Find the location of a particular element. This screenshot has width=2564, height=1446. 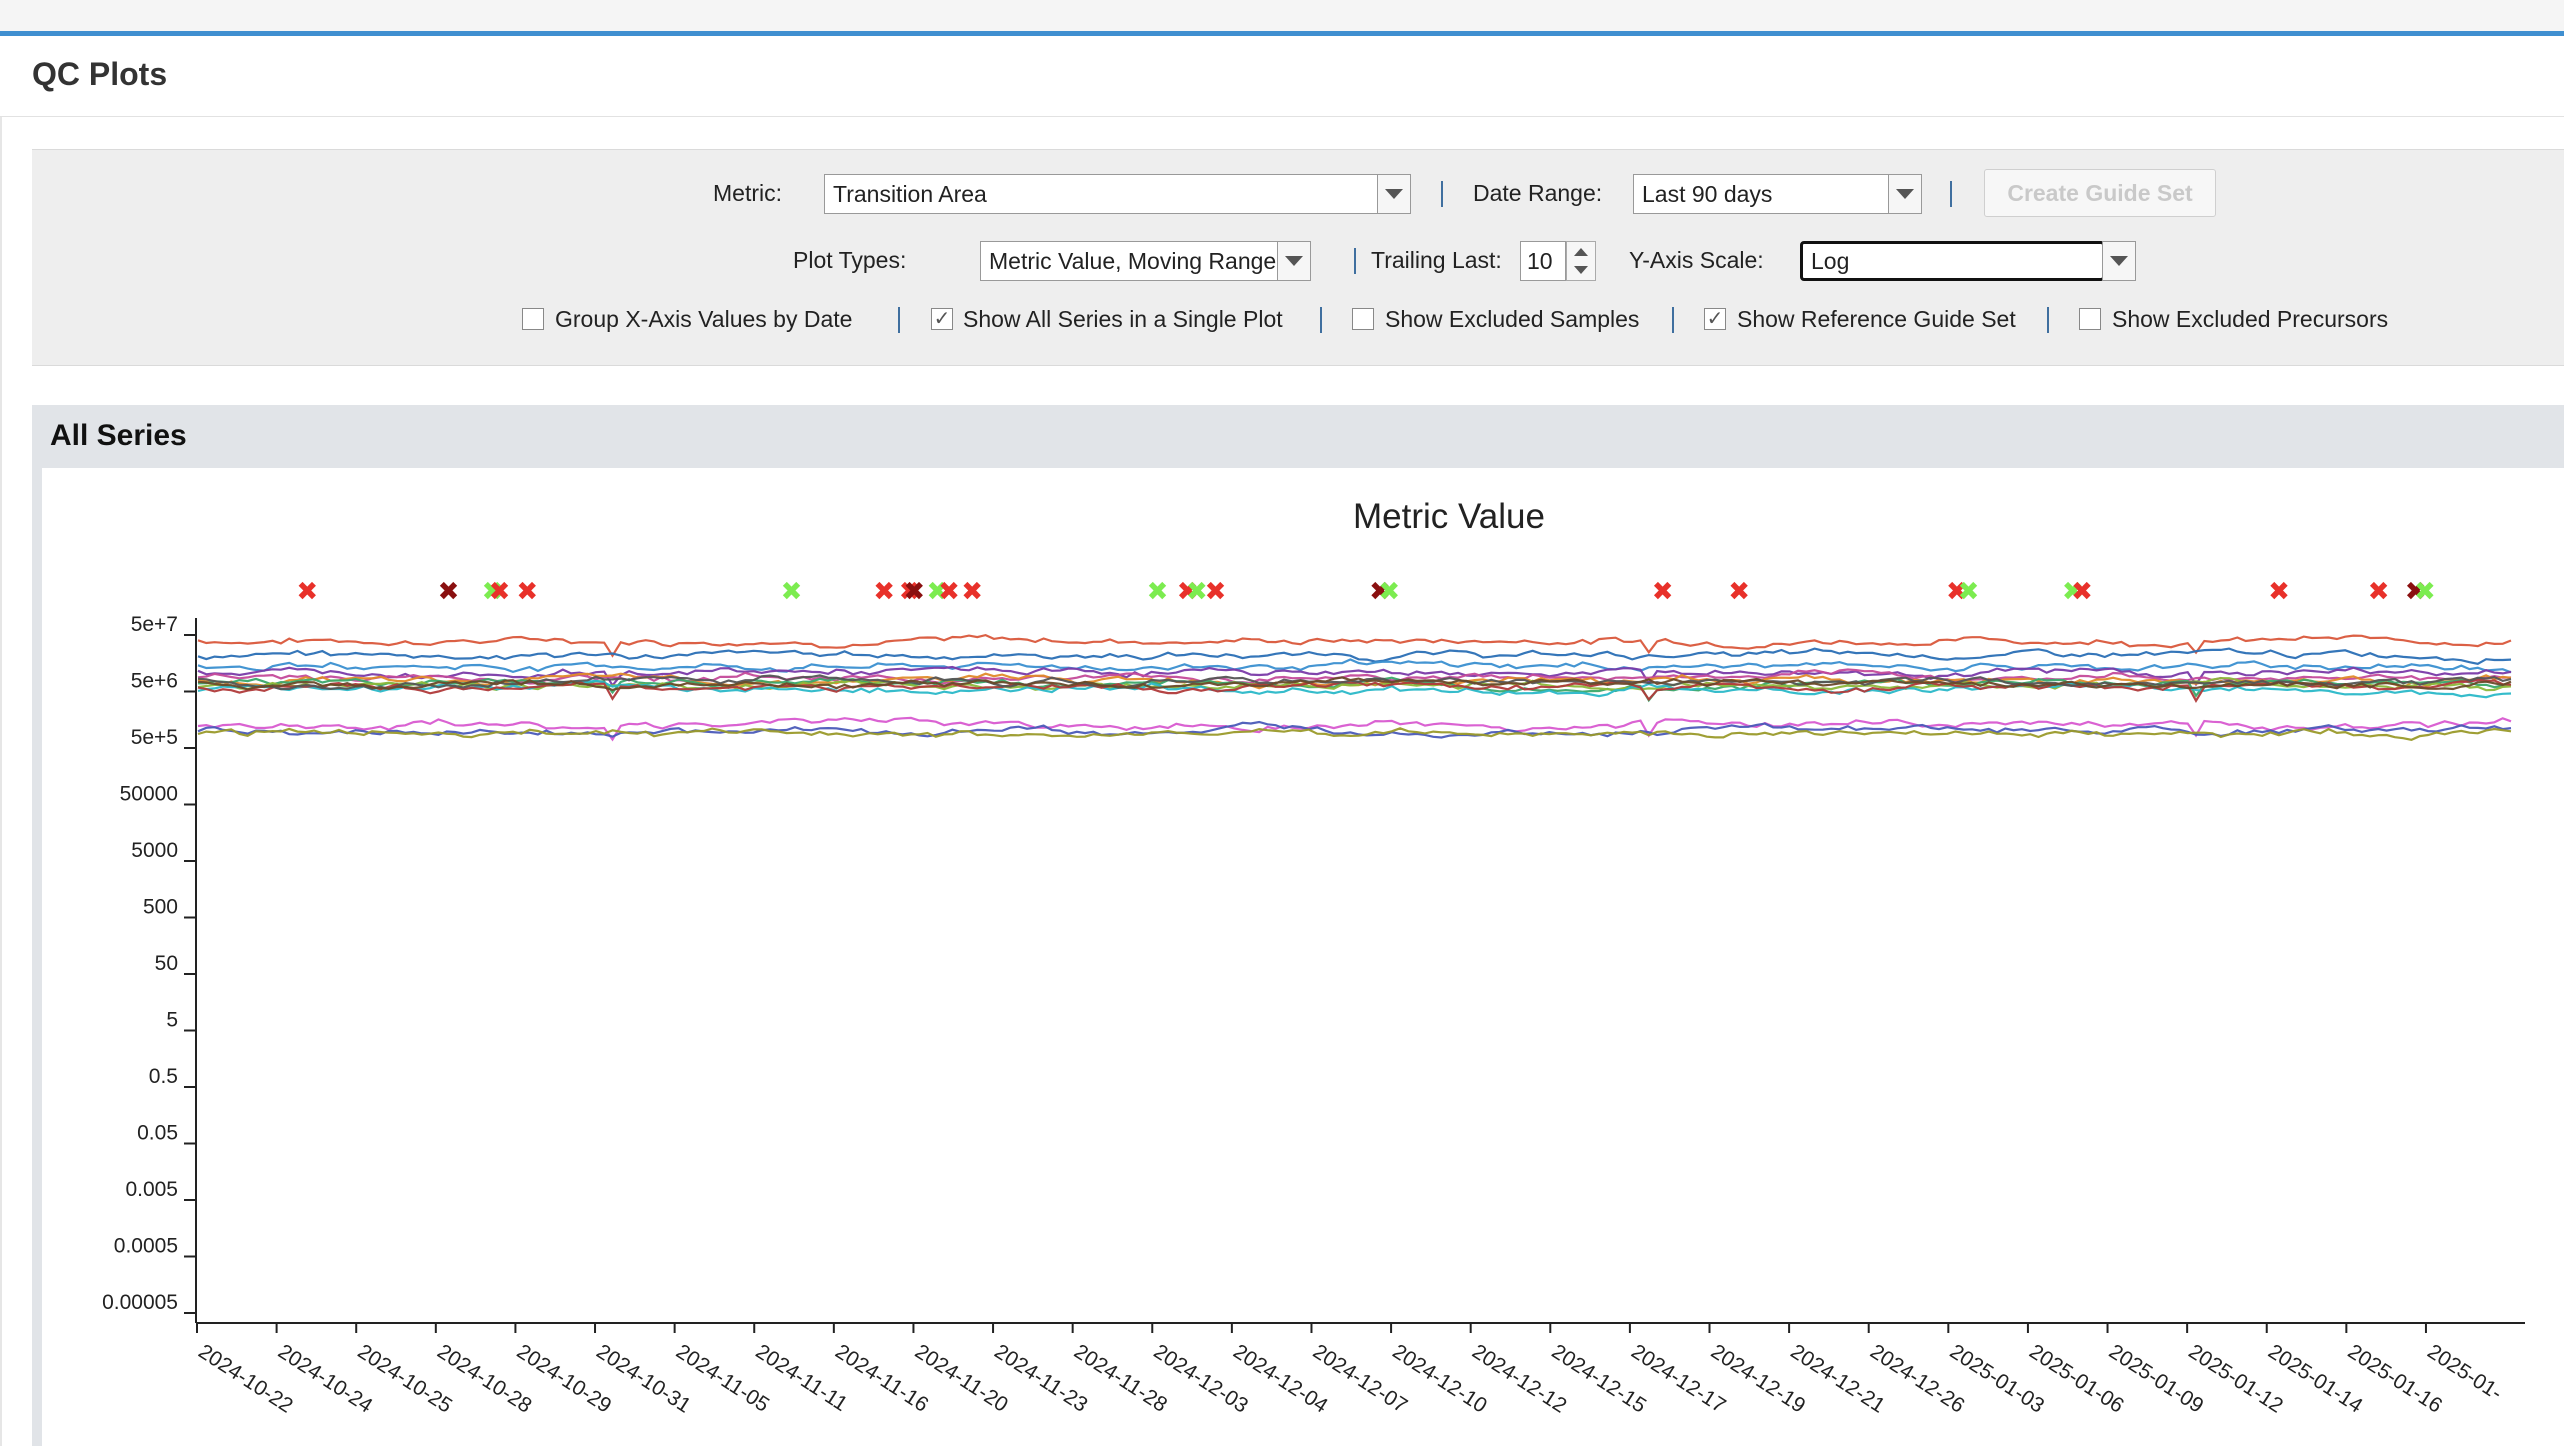

y-tick-label: 5000 is located at coordinates (154, 850).